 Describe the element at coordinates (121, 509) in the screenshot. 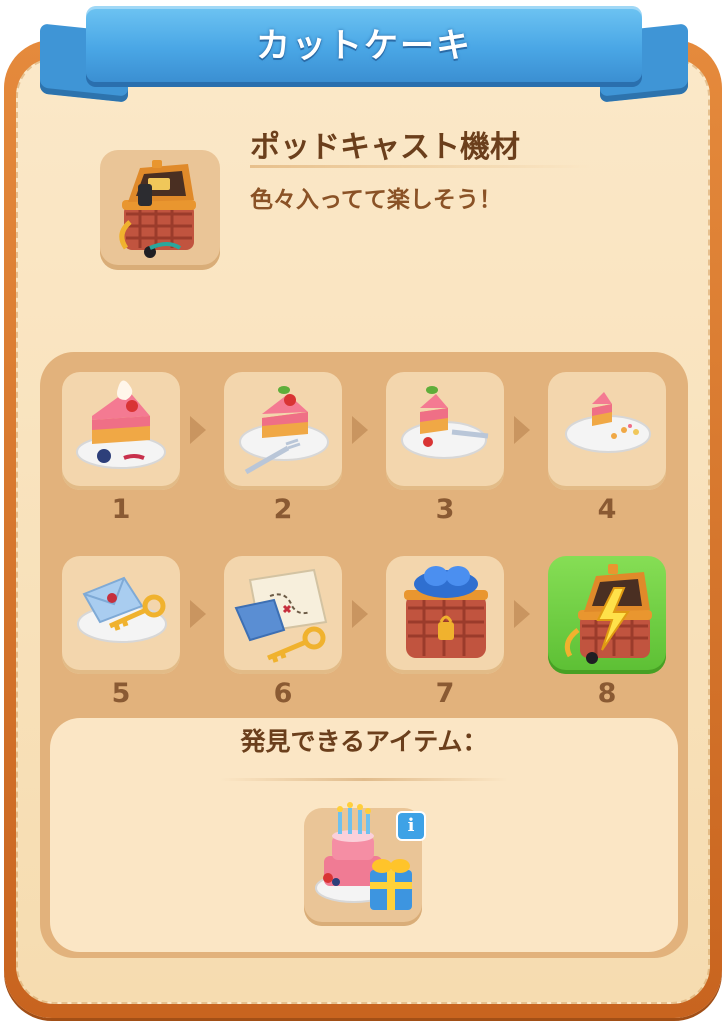

I see `chain-level-label: 1` at that location.